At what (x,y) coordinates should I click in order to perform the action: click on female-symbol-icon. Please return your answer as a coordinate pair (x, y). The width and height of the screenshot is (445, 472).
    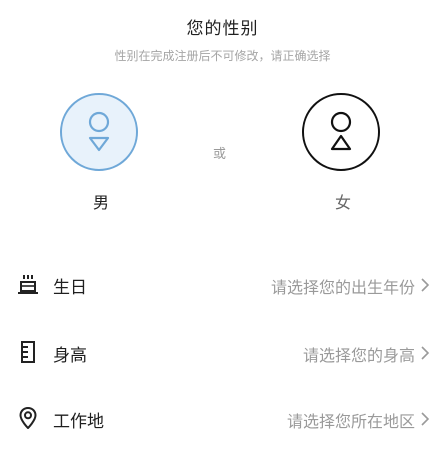
    Looking at the image, I should click on (341, 131).